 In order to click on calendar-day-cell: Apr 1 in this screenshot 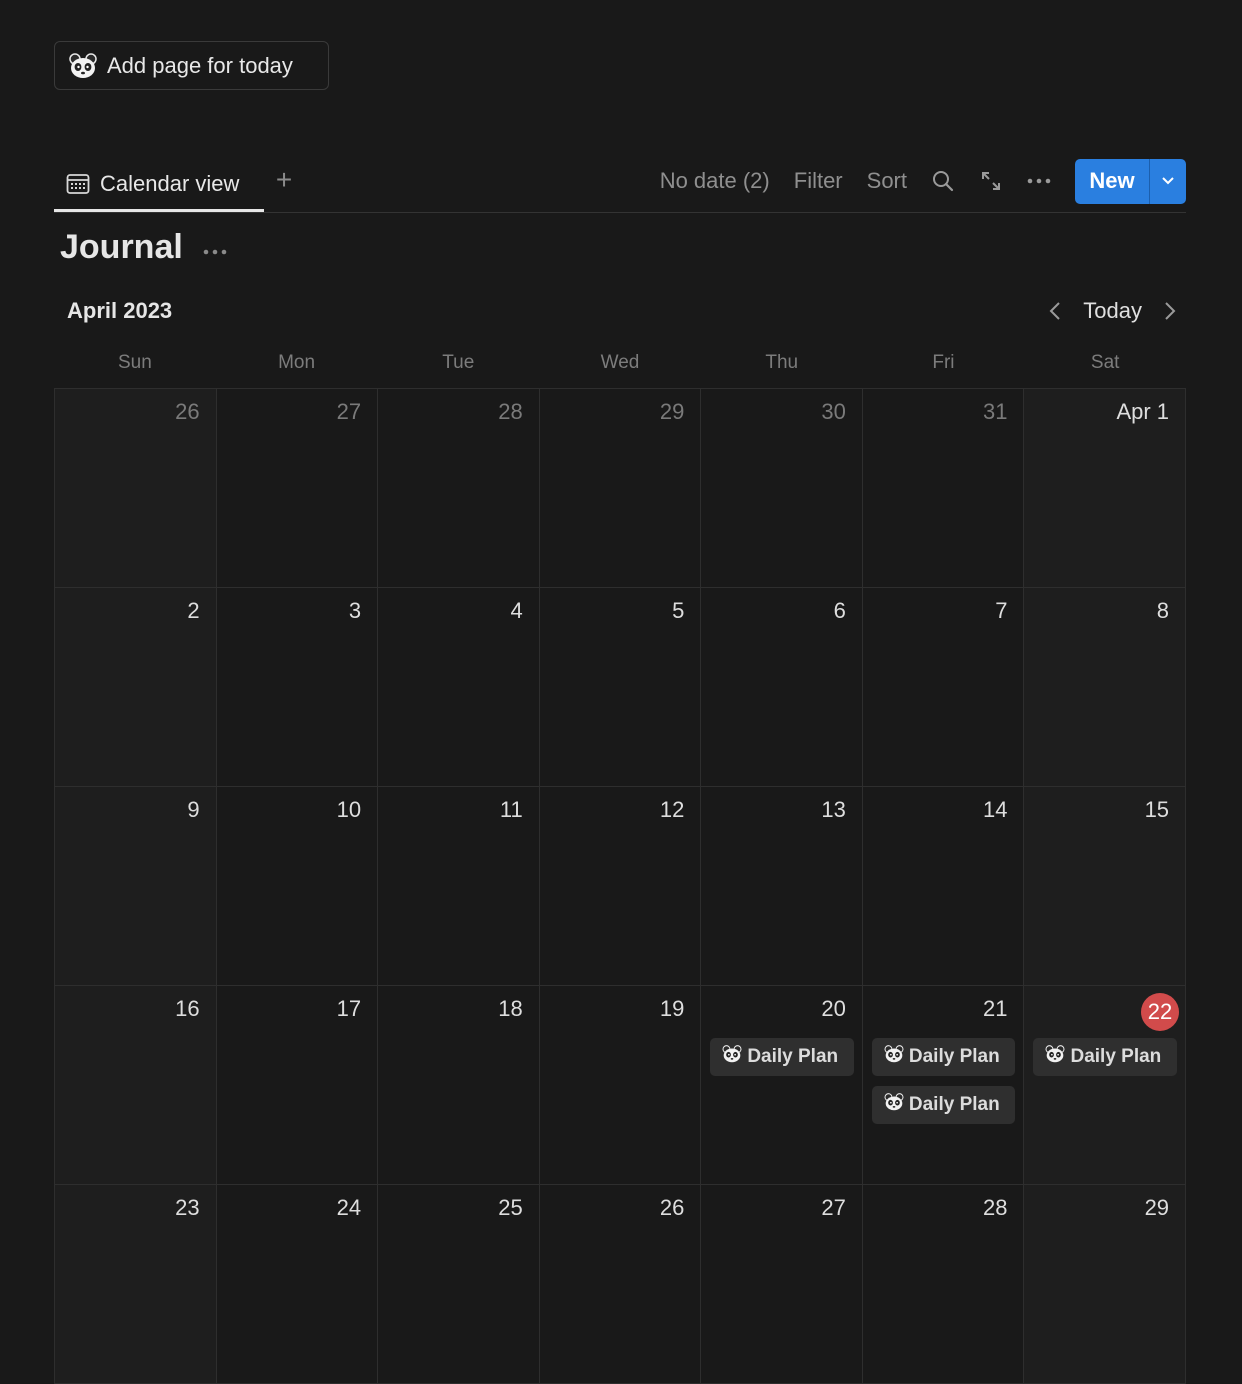, I will do `click(1105, 488)`.